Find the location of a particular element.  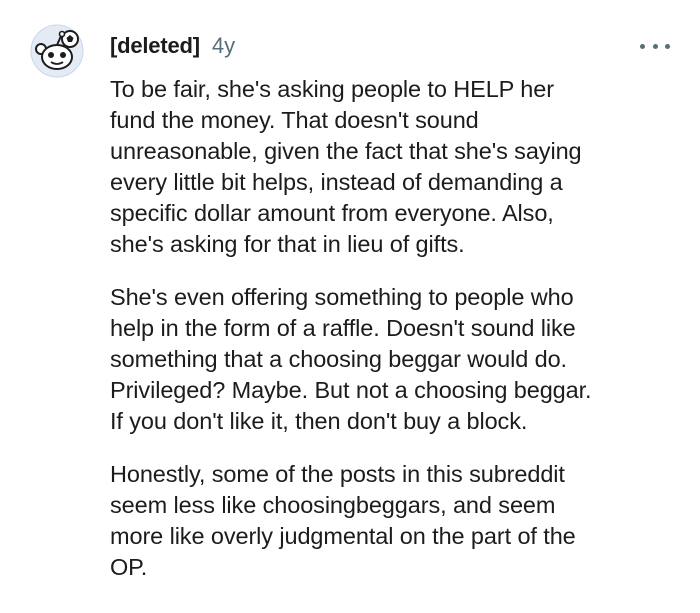

user-avatar is located at coordinates (57, 51).